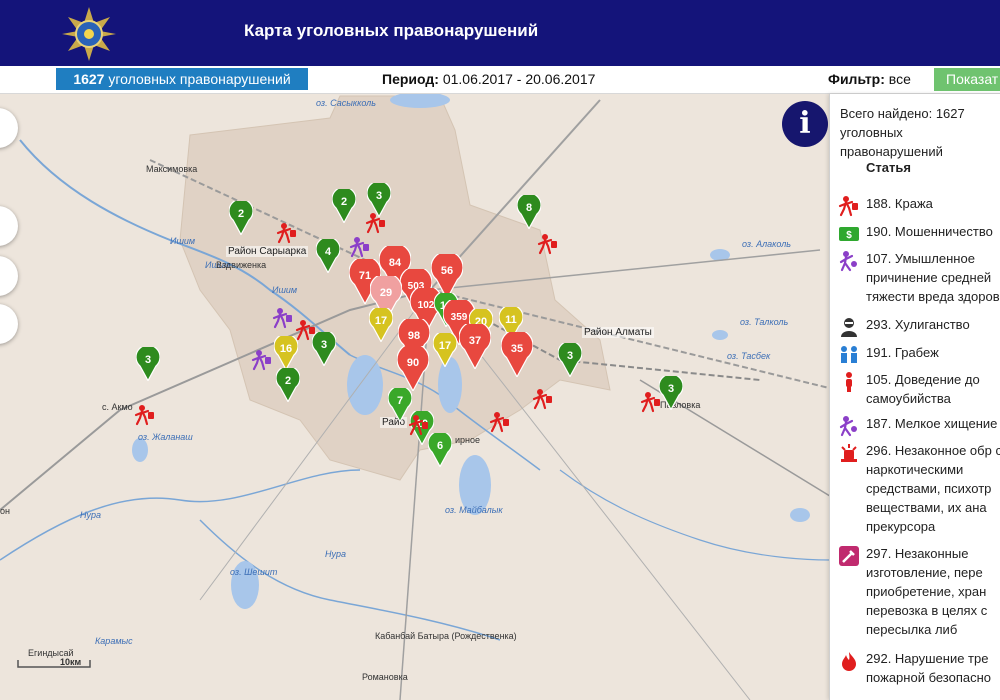  I want to click on info-button: i, so click(805, 124).